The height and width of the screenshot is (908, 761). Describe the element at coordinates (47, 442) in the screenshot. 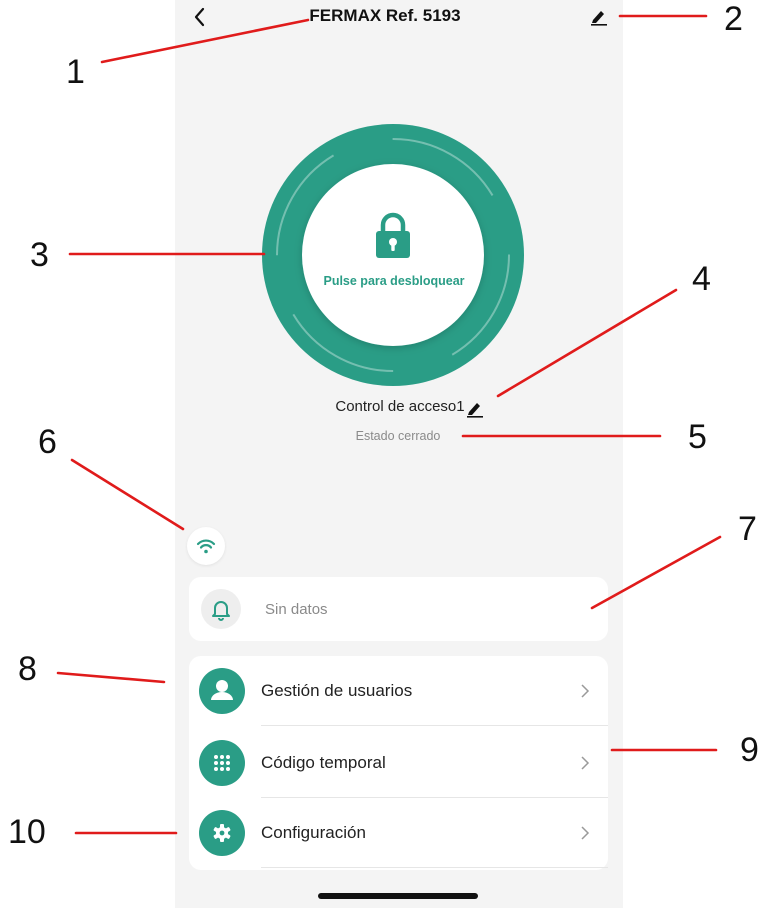

I see `callout-number: 6` at that location.